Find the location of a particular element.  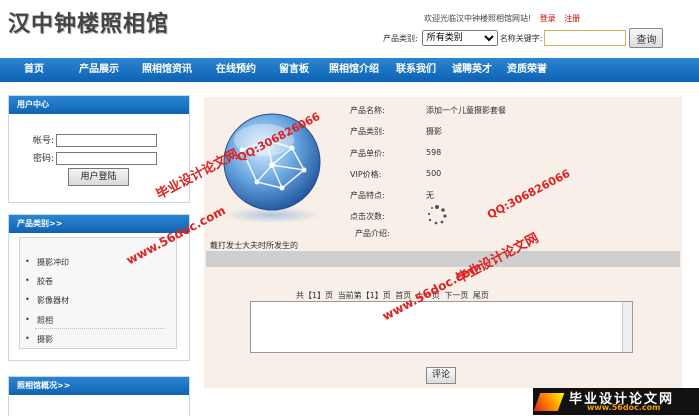

category-label: 产品类别: is located at coordinates (400, 38).